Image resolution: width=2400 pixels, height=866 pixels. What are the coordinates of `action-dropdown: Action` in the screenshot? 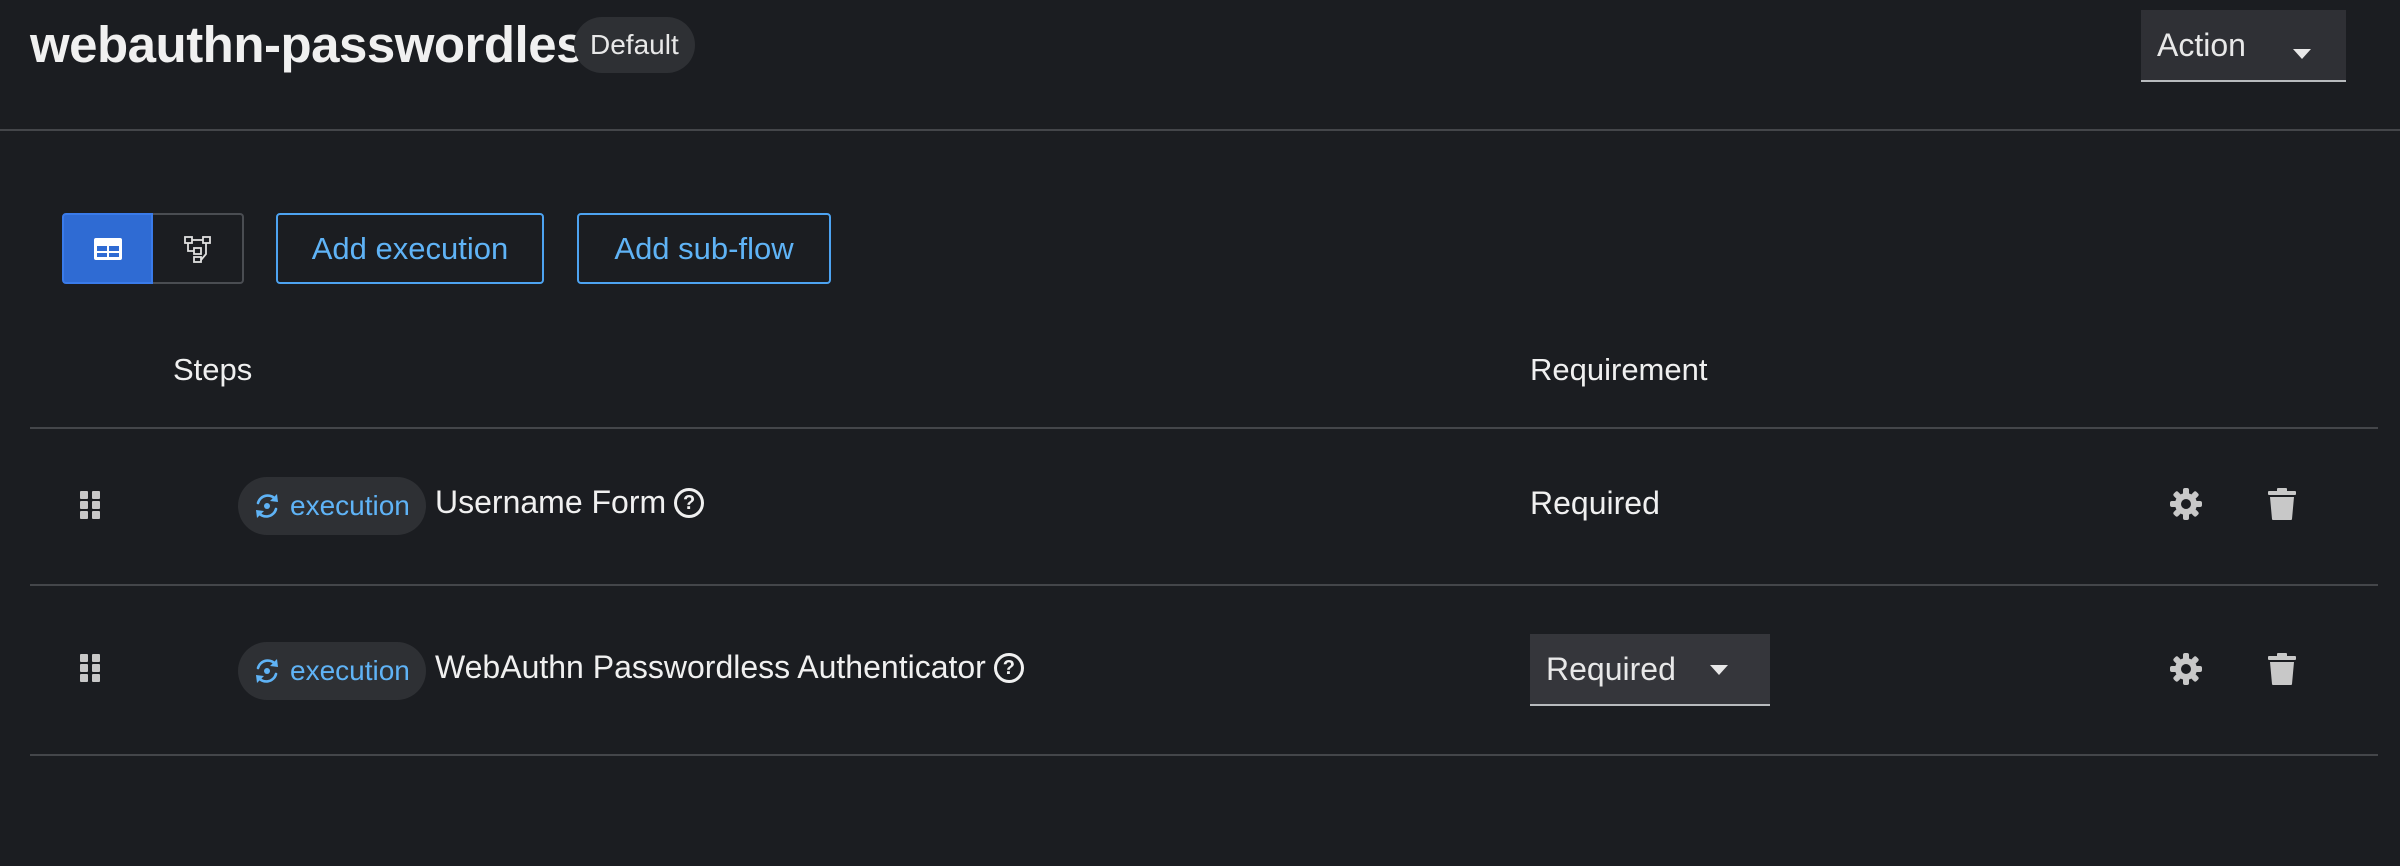 It's located at (2243, 46).